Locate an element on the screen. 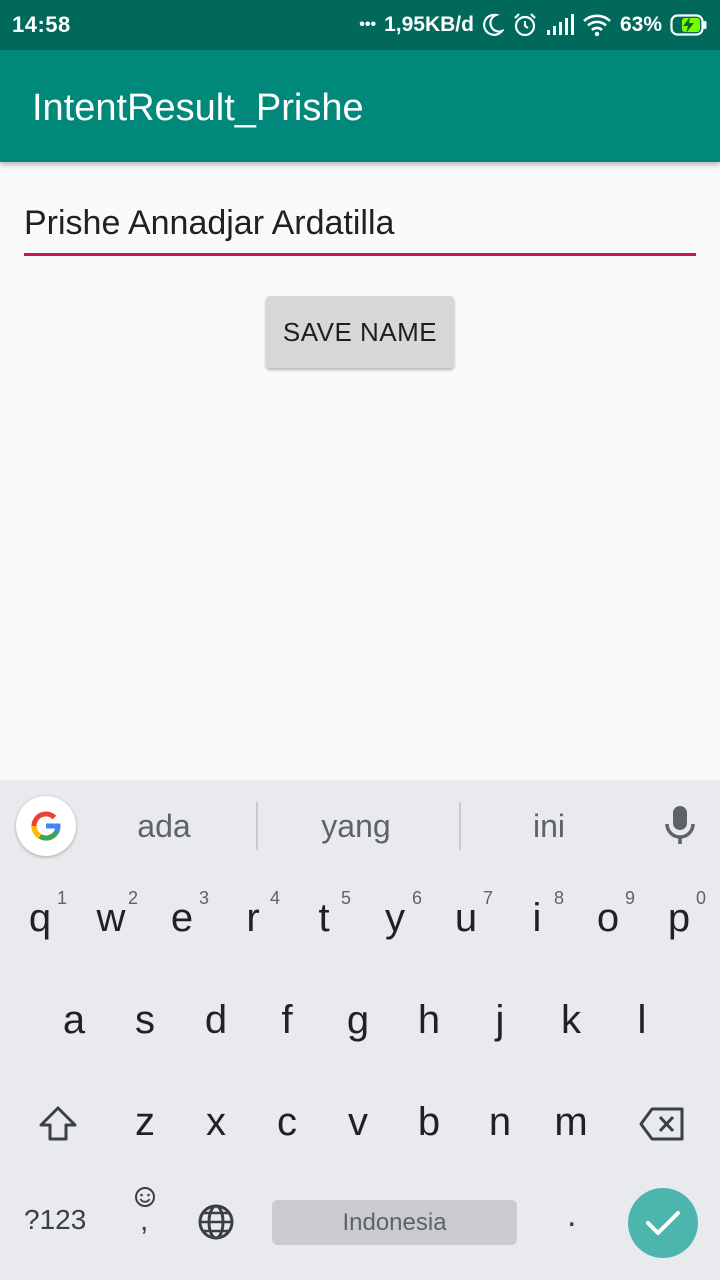 This screenshot has width=720, height=1280. google-g-icon is located at coordinates (46, 826).